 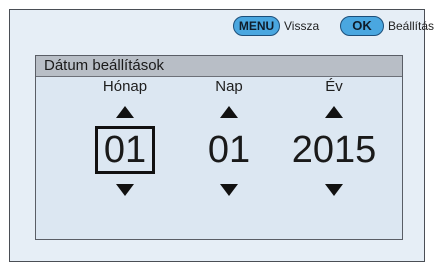 What do you see at coordinates (411, 26) in the screenshot?
I see `set-label: Beállítás` at bounding box center [411, 26].